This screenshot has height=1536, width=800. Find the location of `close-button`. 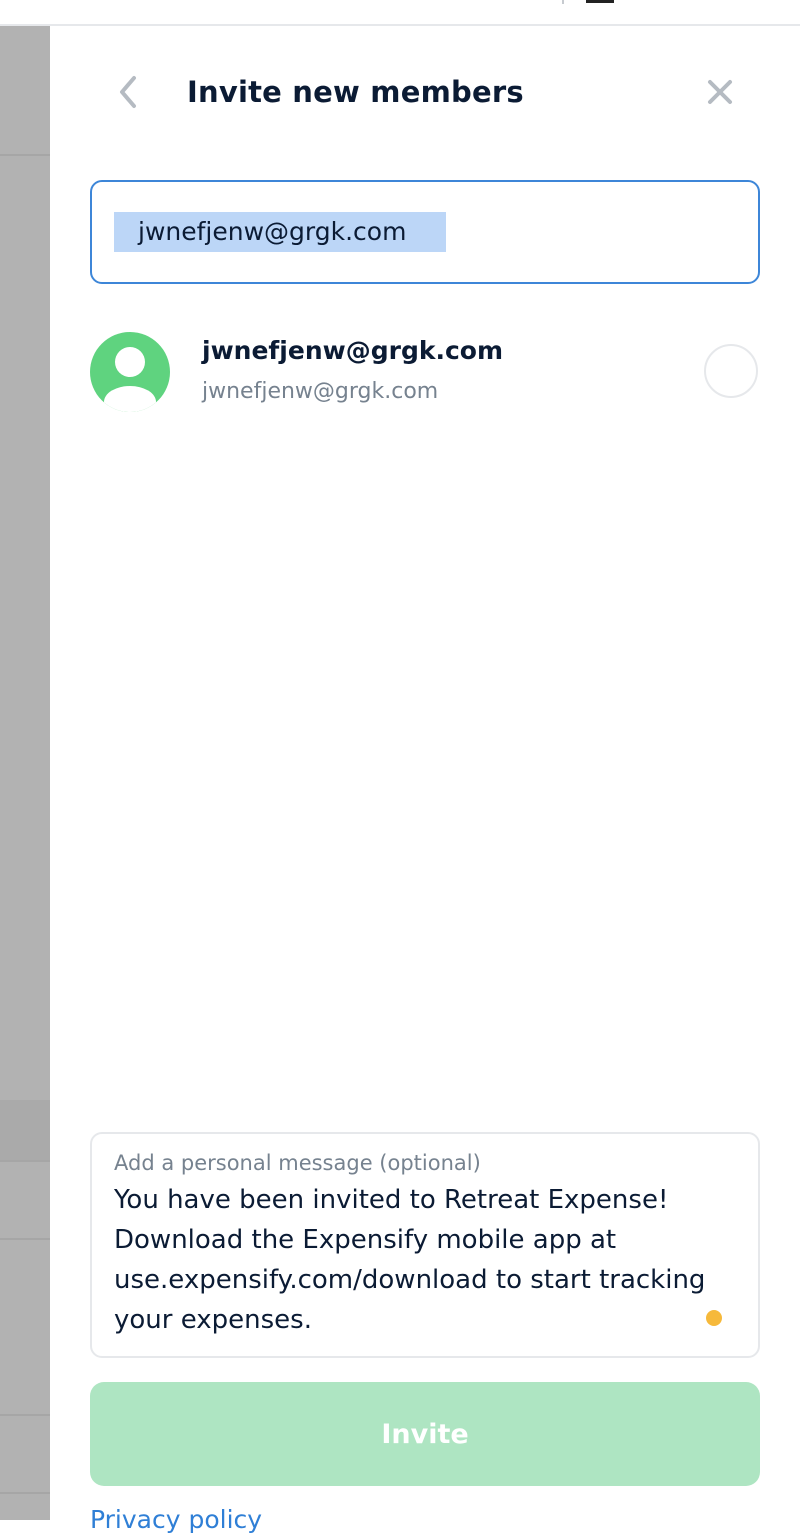

close-button is located at coordinates (720, 92).